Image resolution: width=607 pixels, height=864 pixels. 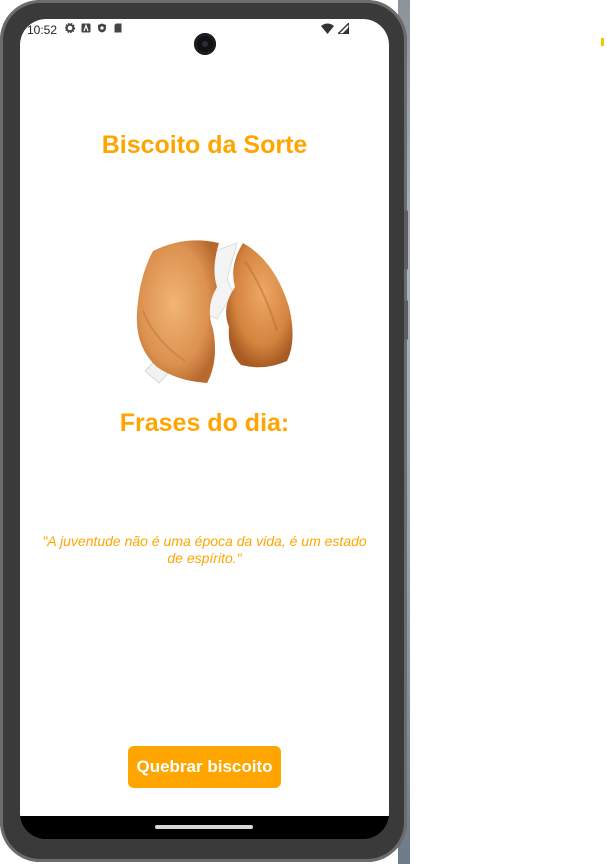 I want to click on a-icon, so click(x=86, y=28).